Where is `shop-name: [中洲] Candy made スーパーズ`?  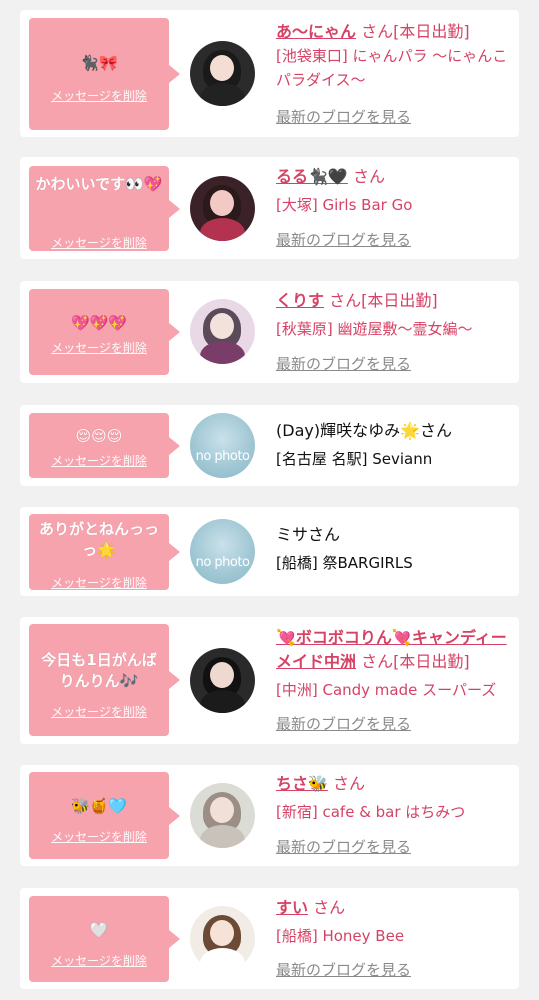
shop-name: [中洲] Candy made スーパーズ is located at coordinates (386, 690).